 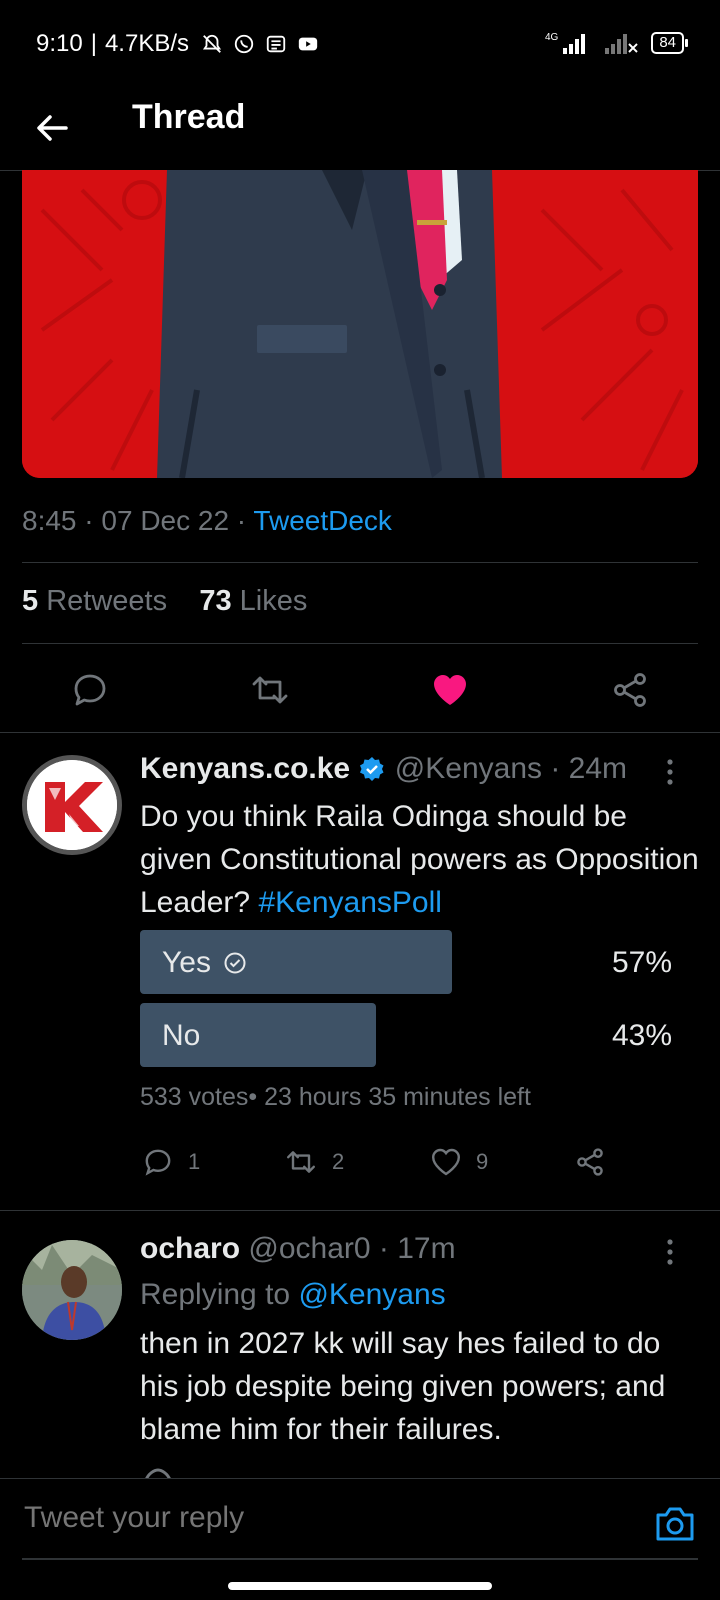 What do you see at coordinates (308, 44) in the screenshot?
I see `youtube-icon` at bounding box center [308, 44].